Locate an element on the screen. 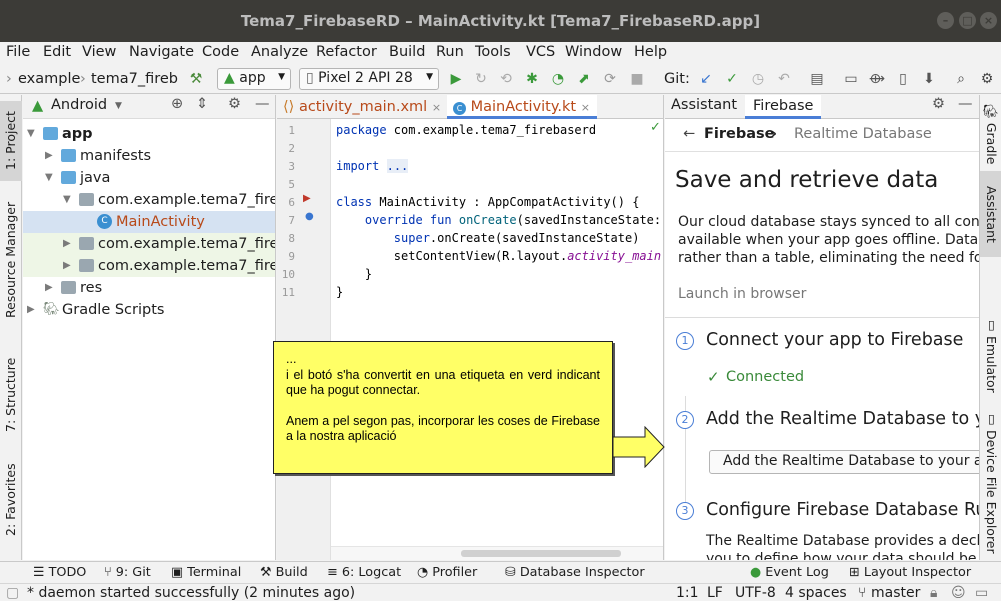 This screenshot has height=601, width=1001. menu-help: Help is located at coordinates (650, 52).